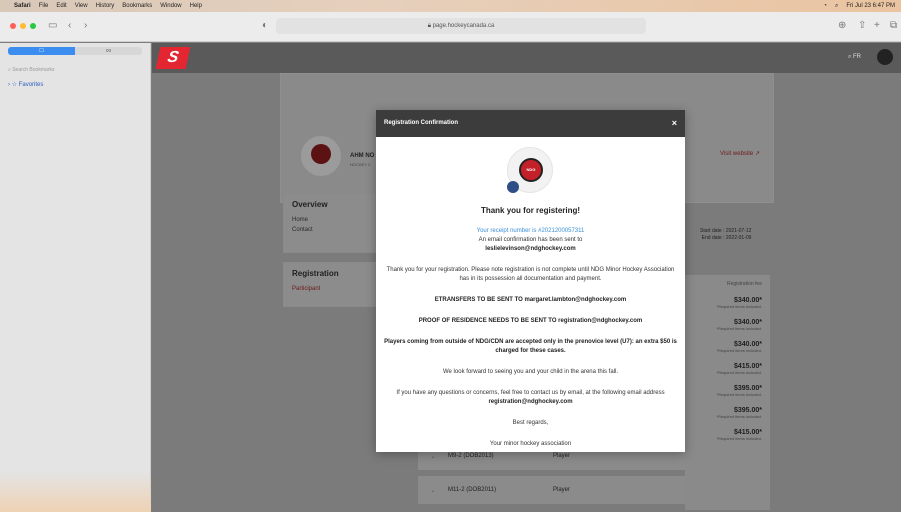 Image resolution: width=901 pixels, height=512 pixels. I want to click on category-name: M9-2 (DOB2013), so click(471, 456).